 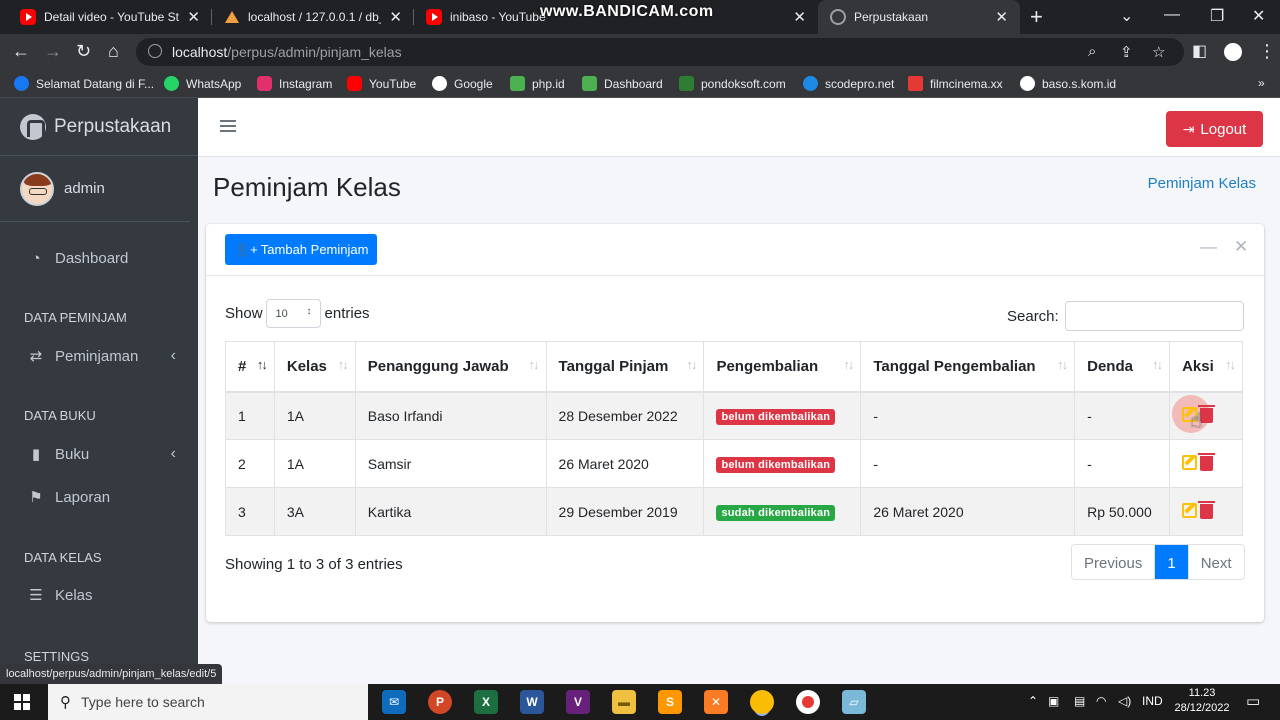 What do you see at coordinates (294, 83) in the screenshot?
I see `bookmark-item: Instagram` at bounding box center [294, 83].